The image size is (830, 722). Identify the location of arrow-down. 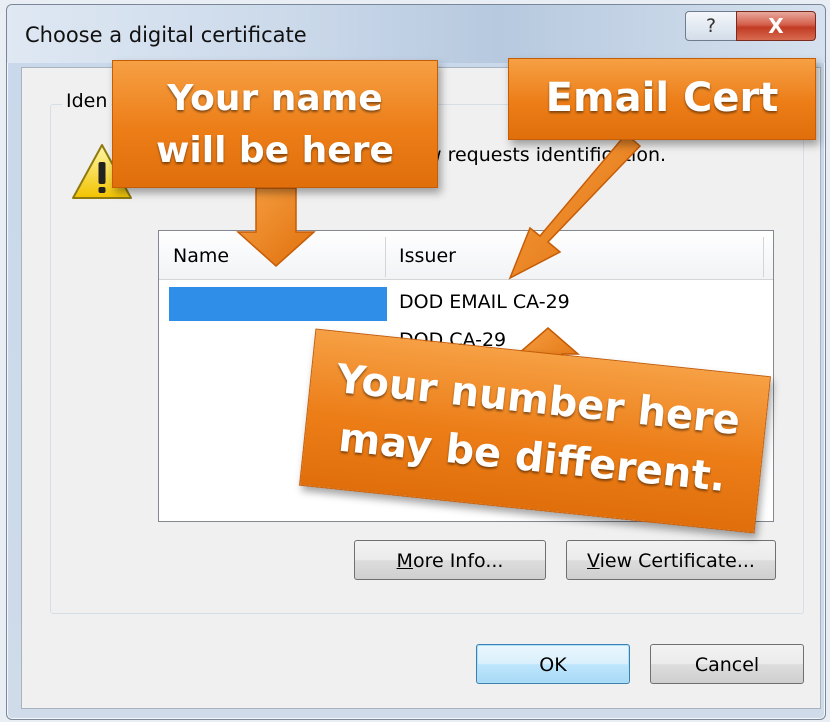
(276, 227).